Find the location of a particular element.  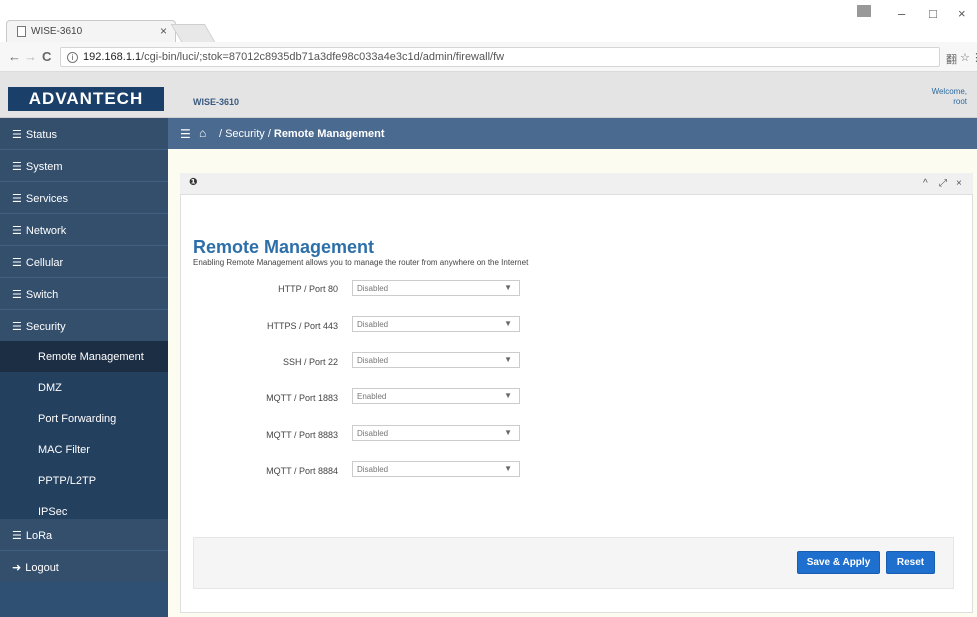

back-icon: ← is located at coordinates (14, 56).